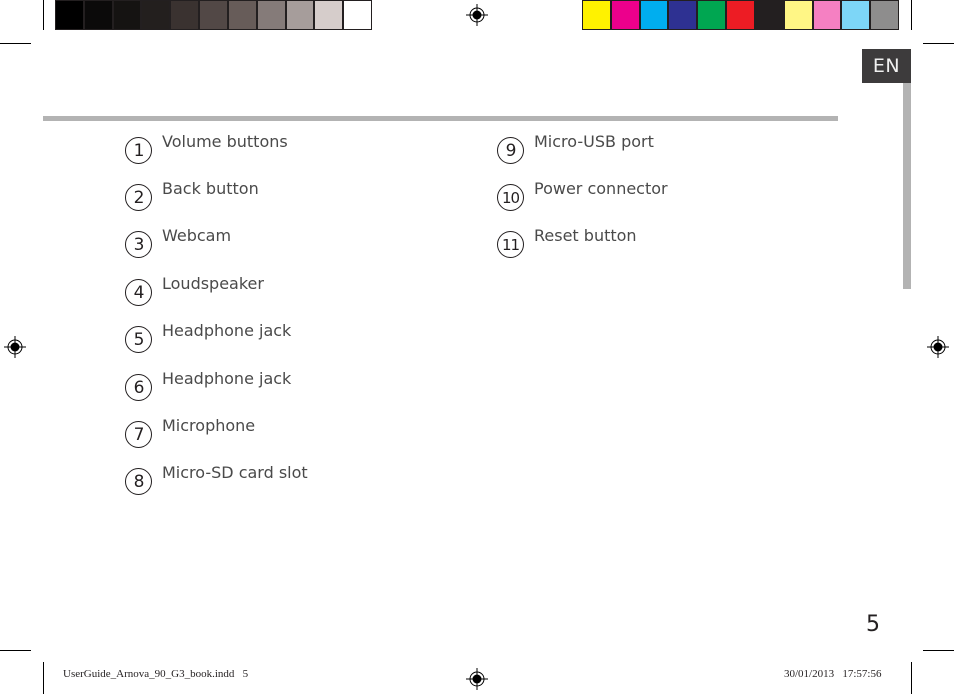 This screenshot has height=694, width=954. I want to click on item-number-badge: 10, so click(510, 197).